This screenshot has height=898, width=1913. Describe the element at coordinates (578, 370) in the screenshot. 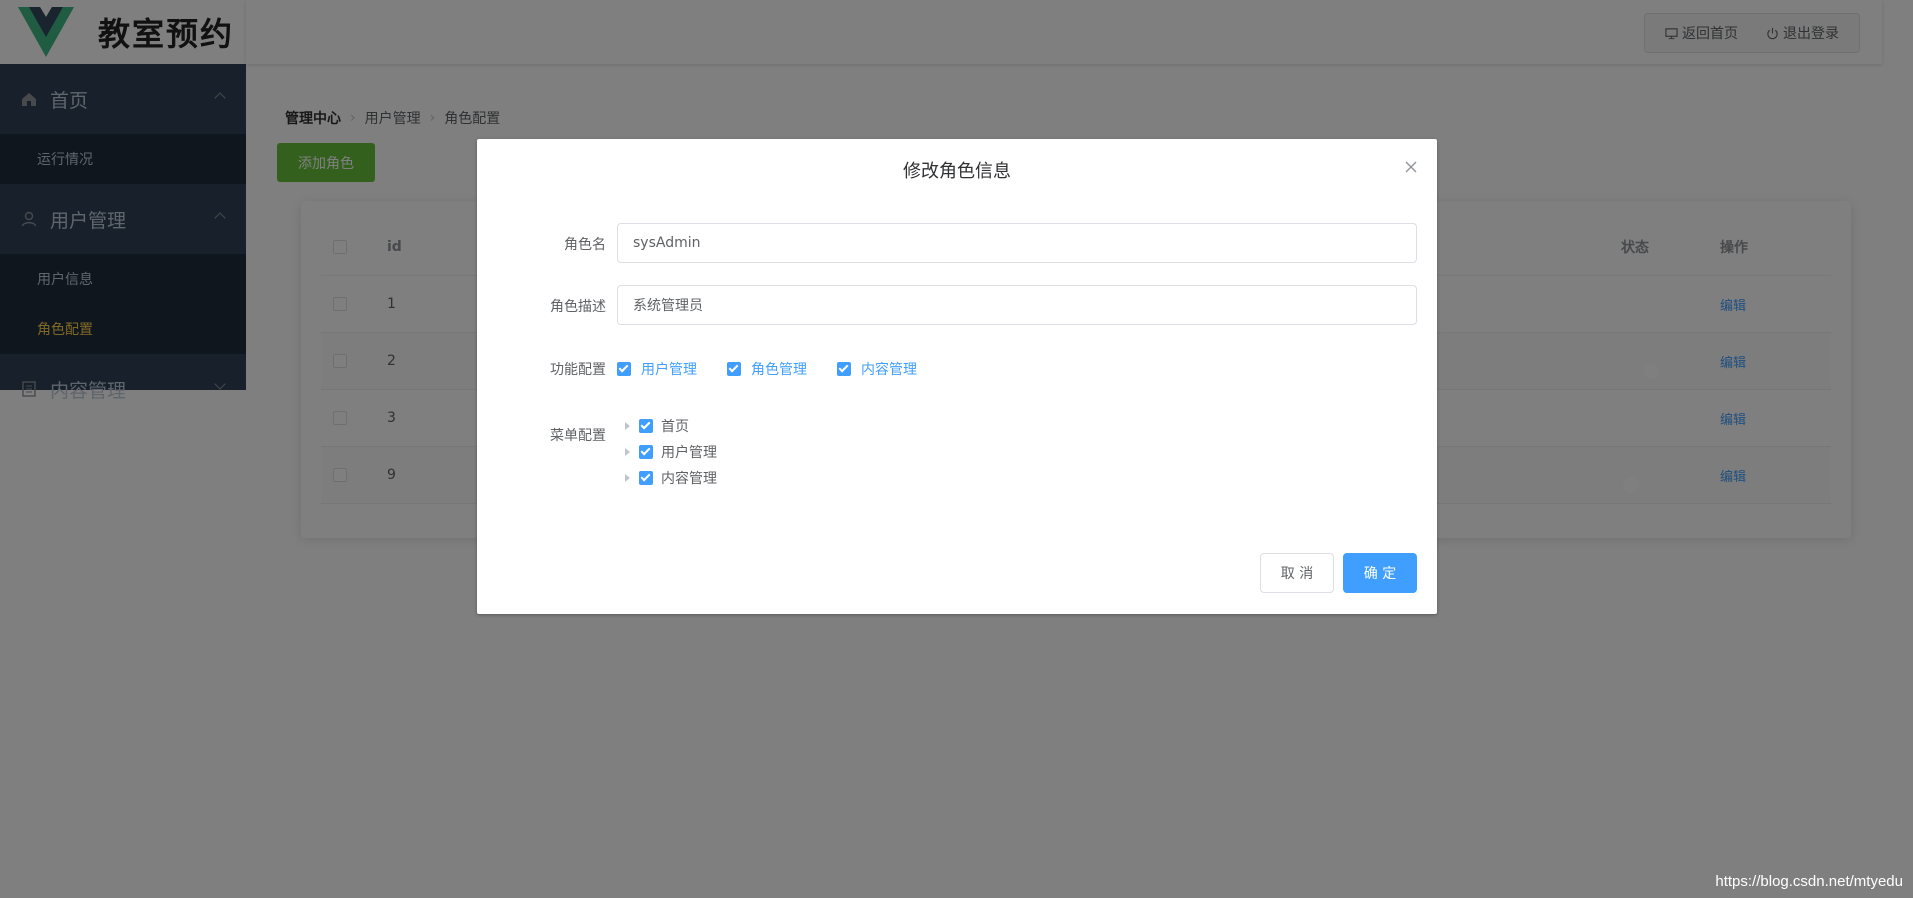

I see `function-config-label: 功能配置` at that location.